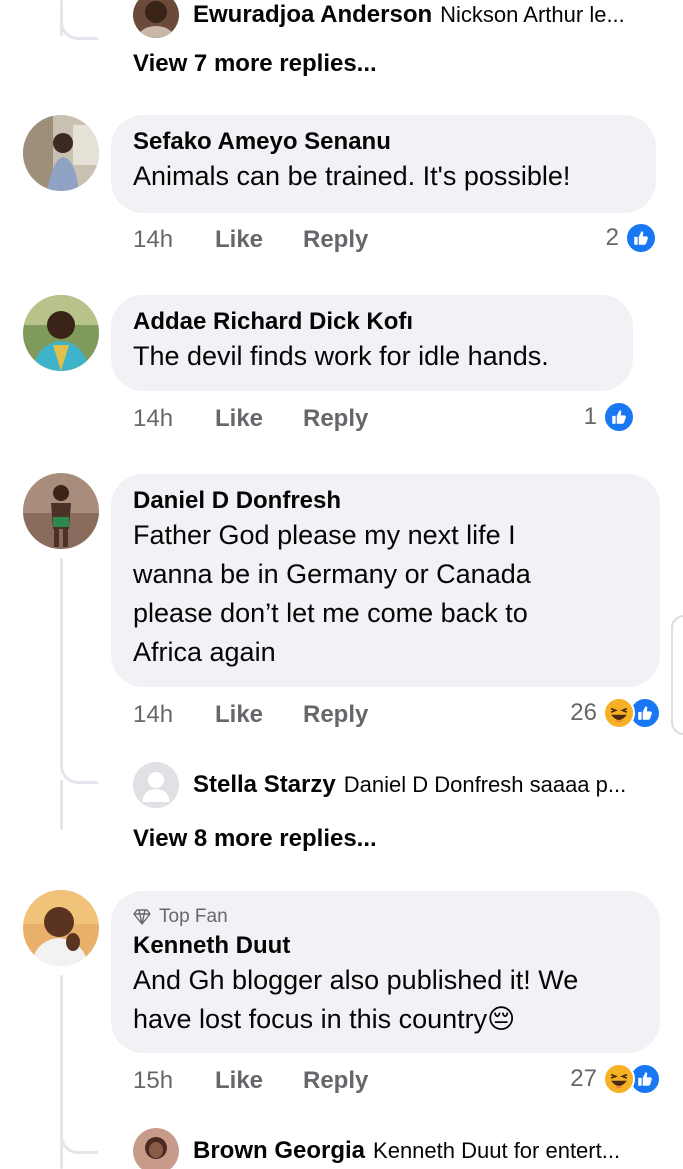 This screenshot has height=1169, width=683. What do you see at coordinates (583, 1078) in the screenshot?
I see `reaction-count: 27` at bounding box center [583, 1078].